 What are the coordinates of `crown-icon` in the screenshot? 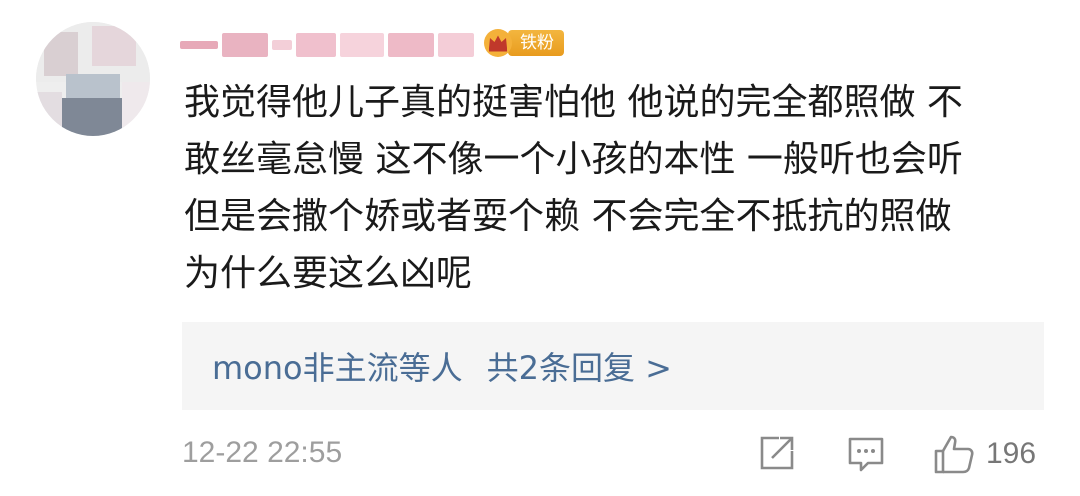 It's located at (498, 43).